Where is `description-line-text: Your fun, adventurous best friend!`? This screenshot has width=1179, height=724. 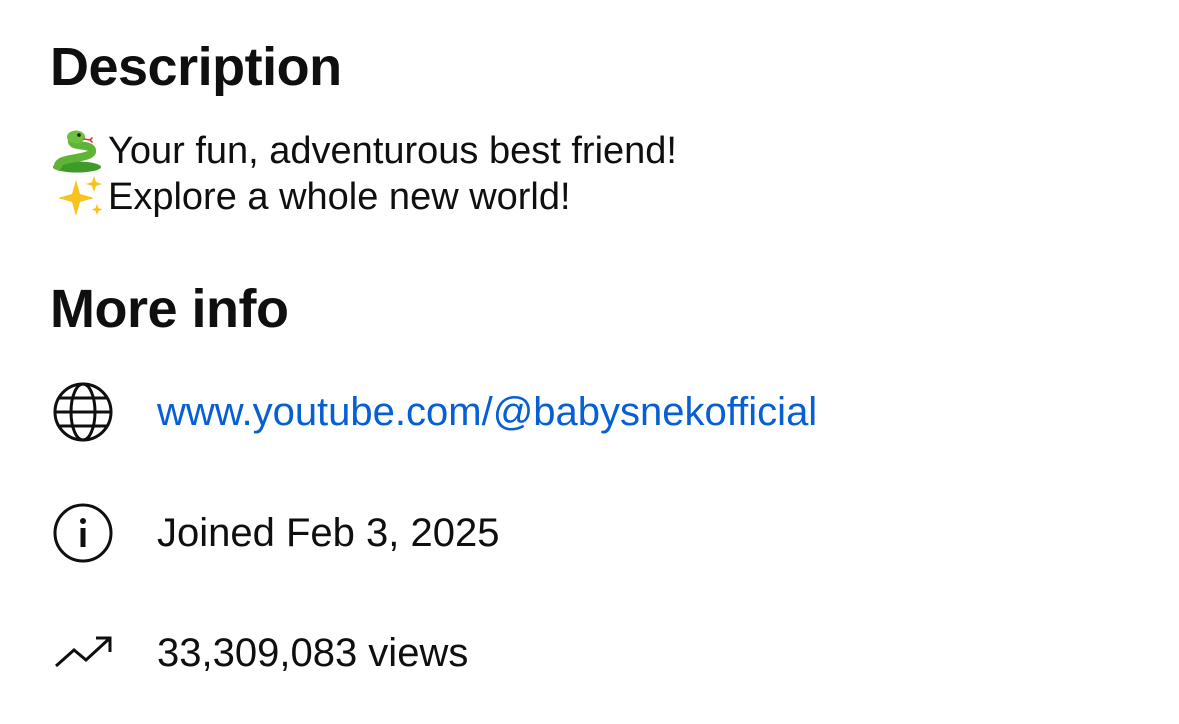
description-line-text: Your fun, adventurous best friend! is located at coordinates (392, 151).